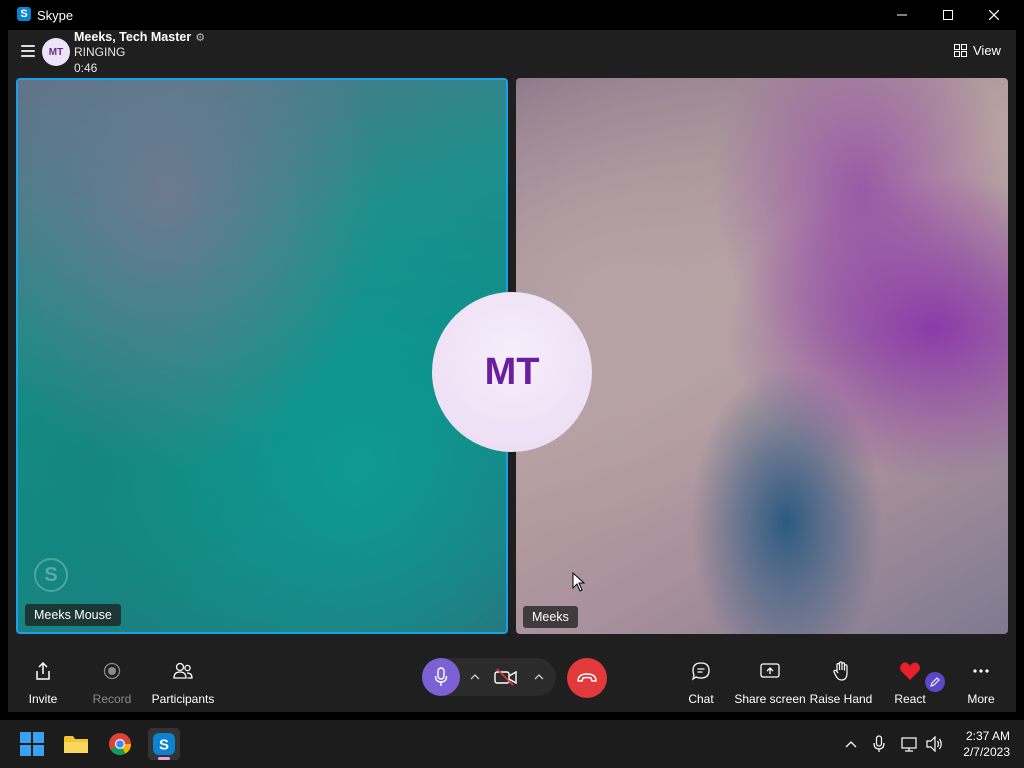  Describe the element at coordinates (841, 682) in the screenshot. I see `raise-hand-button: Raise Hand` at that location.